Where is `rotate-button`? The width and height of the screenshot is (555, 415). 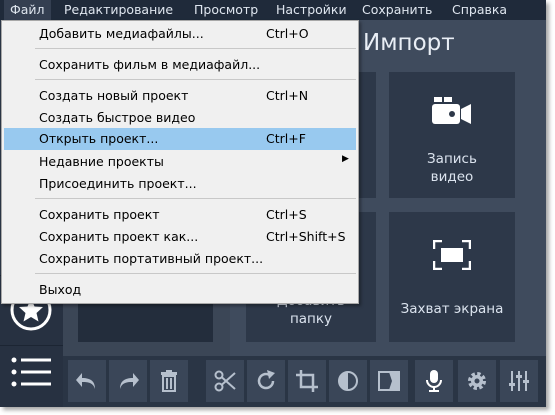 rotate-button is located at coordinates (266, 381).